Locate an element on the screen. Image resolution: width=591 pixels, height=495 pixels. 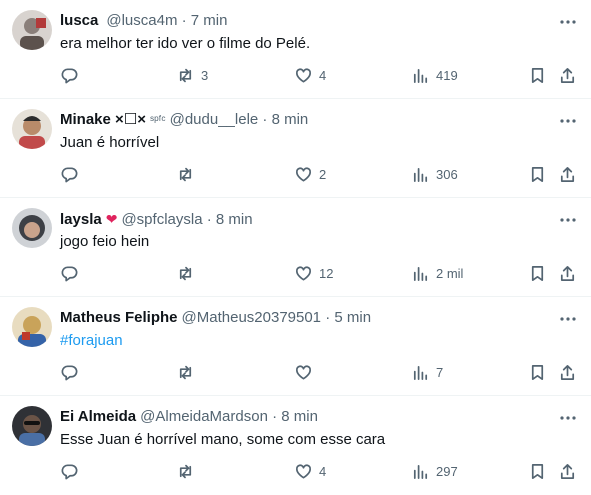
action-bar: 4 297 is located at coordinates (295, 471).